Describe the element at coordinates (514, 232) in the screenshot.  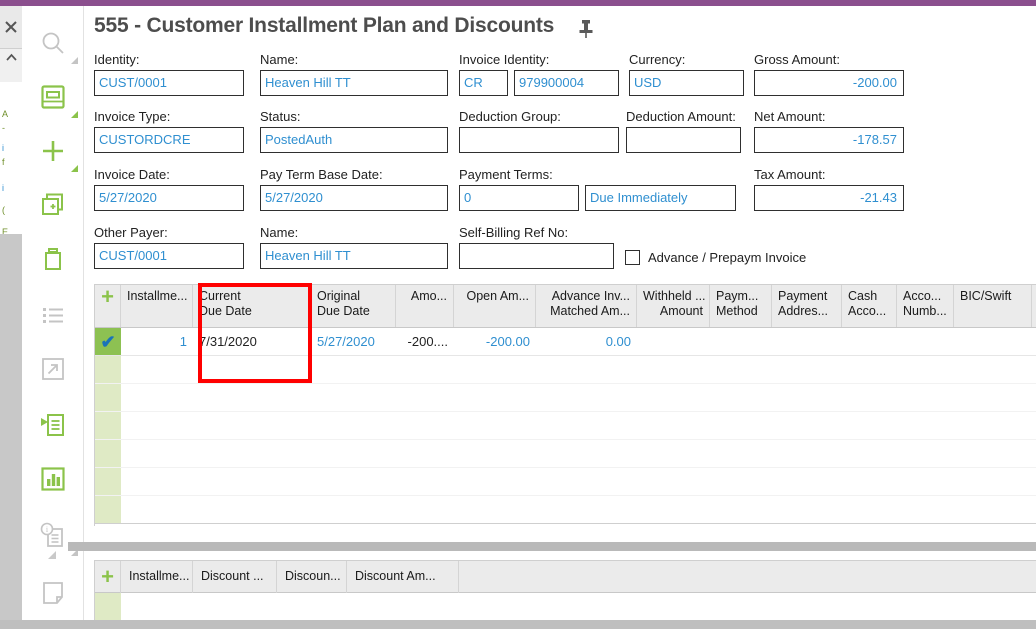
I see `field-self-billing-ref-no-label: Self-Billing Ref No:` at that location.